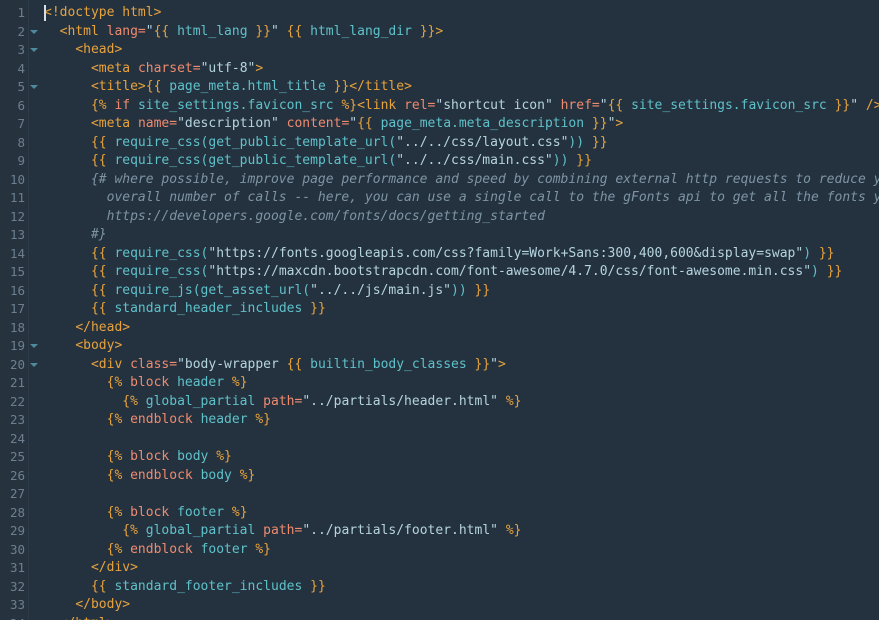 This screenshot has width=879, height=620. Describe the element at coordinates (474, 160) in the screenshot. I see `code-token: "../../css/main.css"` at that location.